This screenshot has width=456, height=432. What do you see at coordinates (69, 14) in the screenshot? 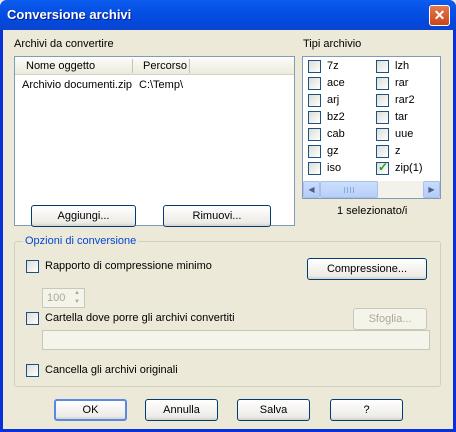
I see `window-title: Conversione archivi` at bounding box center [69, 14].